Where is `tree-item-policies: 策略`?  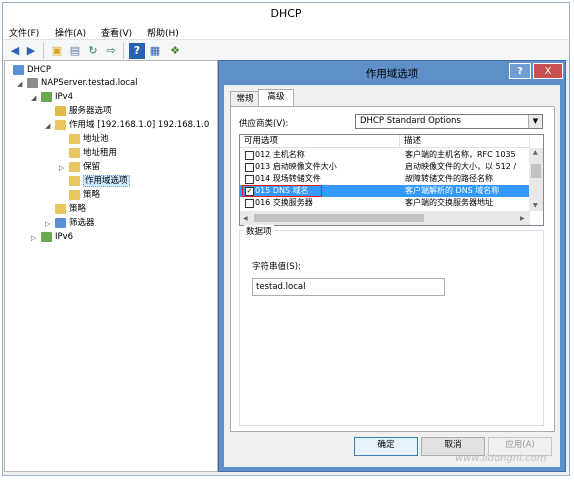 tree-item-policies: 策略 is located at coordinates (70, 209).